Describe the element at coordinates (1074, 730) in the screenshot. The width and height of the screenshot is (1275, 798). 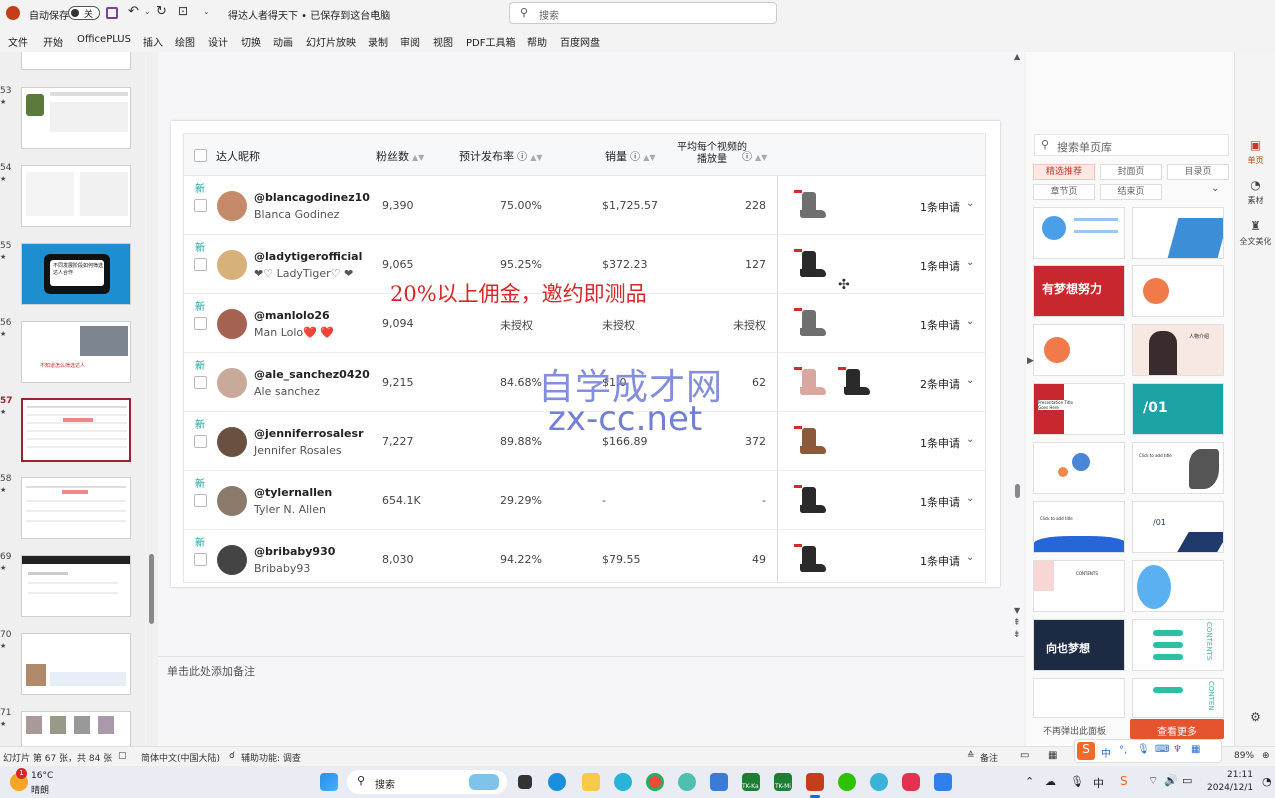
I see `dont-show-again: 不再弹出此面板` at that location.